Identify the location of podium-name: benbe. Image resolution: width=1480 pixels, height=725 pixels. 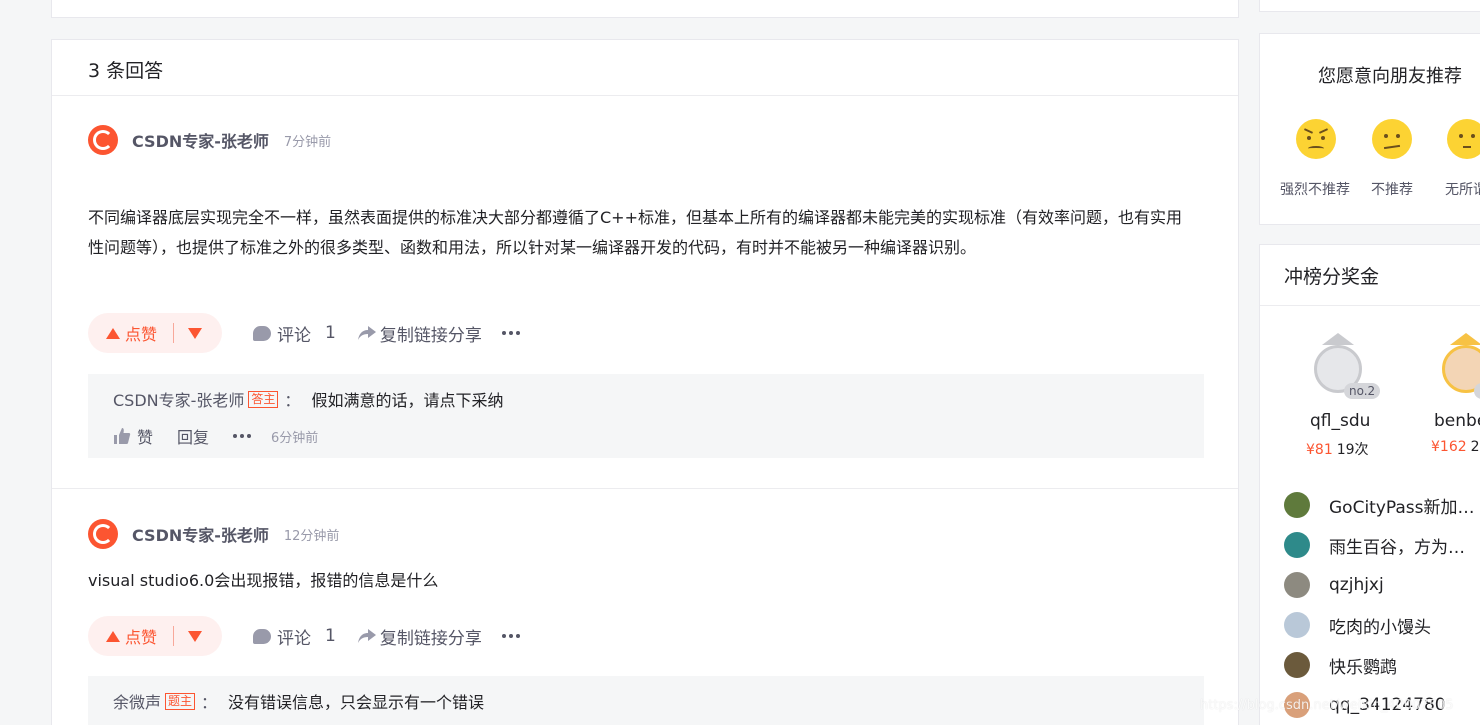
(1457, 421).